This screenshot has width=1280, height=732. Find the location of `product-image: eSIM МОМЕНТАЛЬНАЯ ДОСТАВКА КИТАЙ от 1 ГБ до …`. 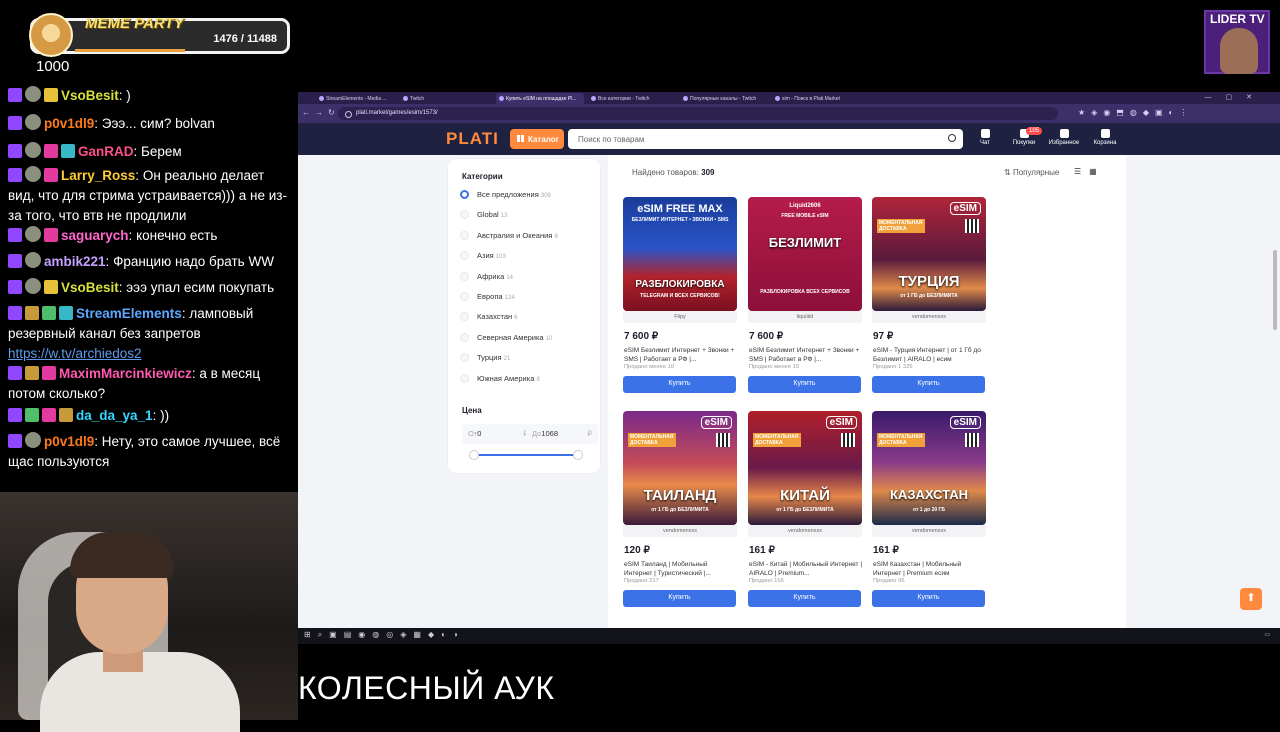

product-image: eSIM МОМЕНТАЛЬНАЯ ДОСТАВКА КИТАЙ от 1 ГБ до … is located at coordinates (805, 468).